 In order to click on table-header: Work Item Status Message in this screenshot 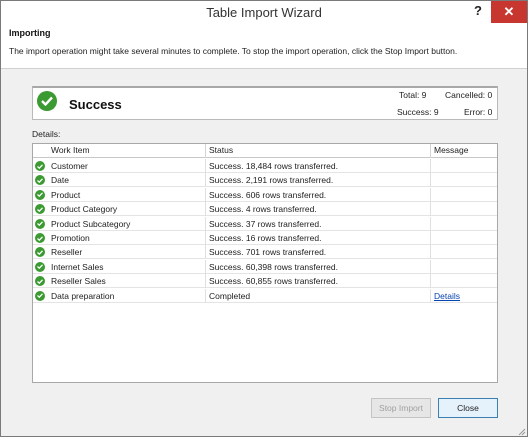, I will do `click(265, 151)`.